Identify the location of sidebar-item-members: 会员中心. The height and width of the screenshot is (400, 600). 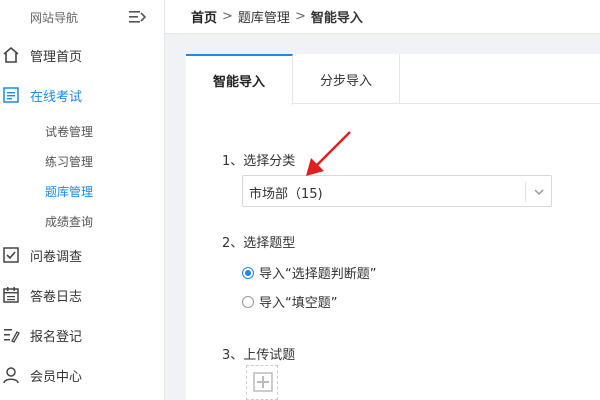
(82, 375).